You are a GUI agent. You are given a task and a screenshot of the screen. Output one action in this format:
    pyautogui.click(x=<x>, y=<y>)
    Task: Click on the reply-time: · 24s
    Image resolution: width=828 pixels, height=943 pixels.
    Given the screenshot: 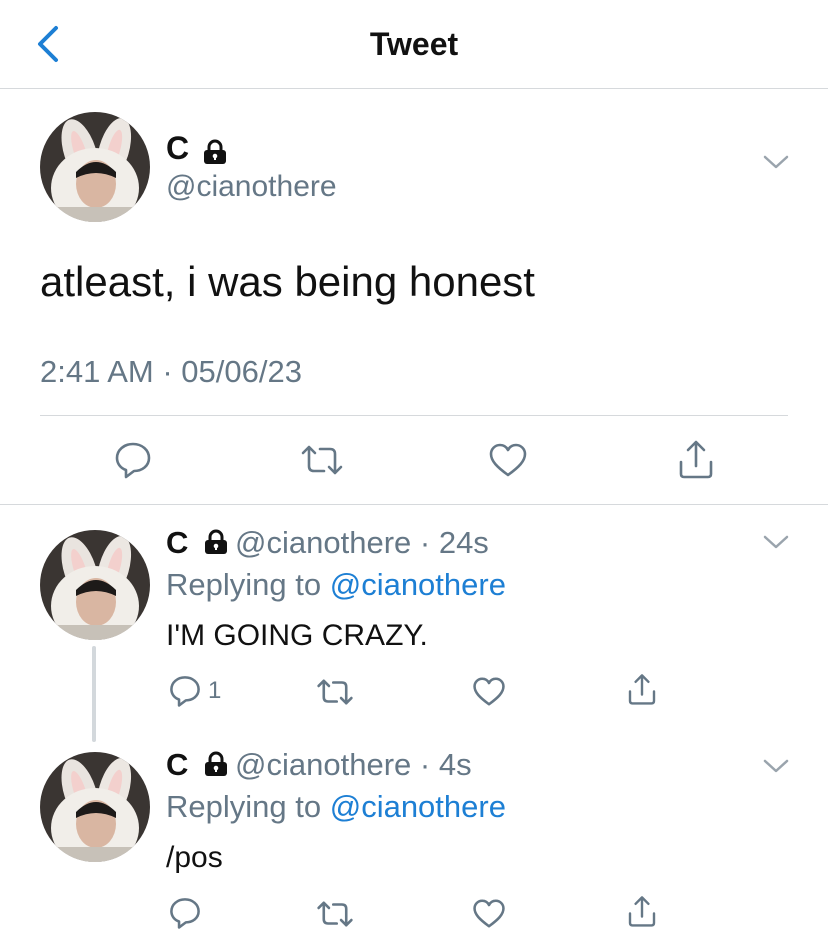 What is the action you would take?
    pyautogui.click(x=454, y=542)
    